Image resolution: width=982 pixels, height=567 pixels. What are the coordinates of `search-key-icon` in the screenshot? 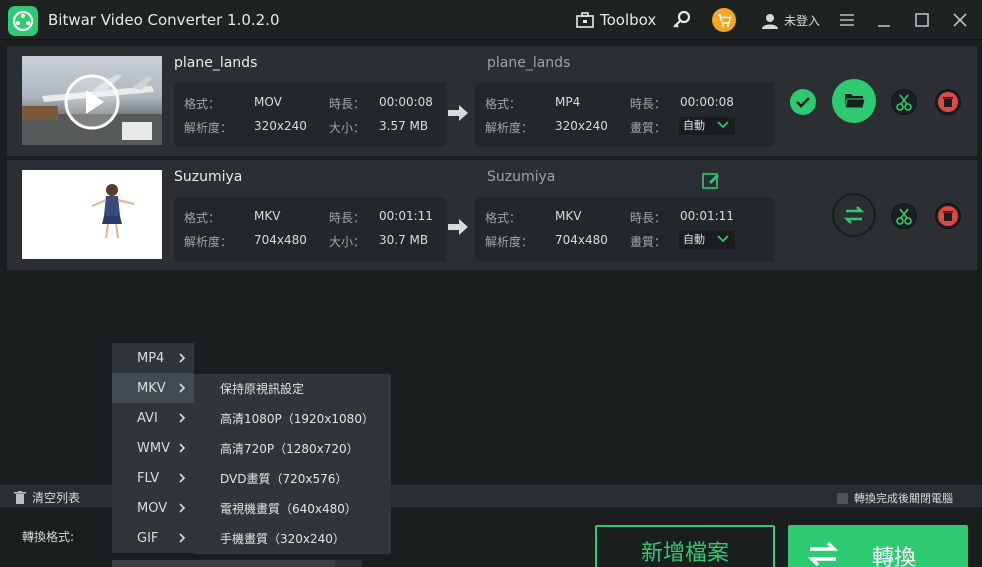 It's located at (682, 20).